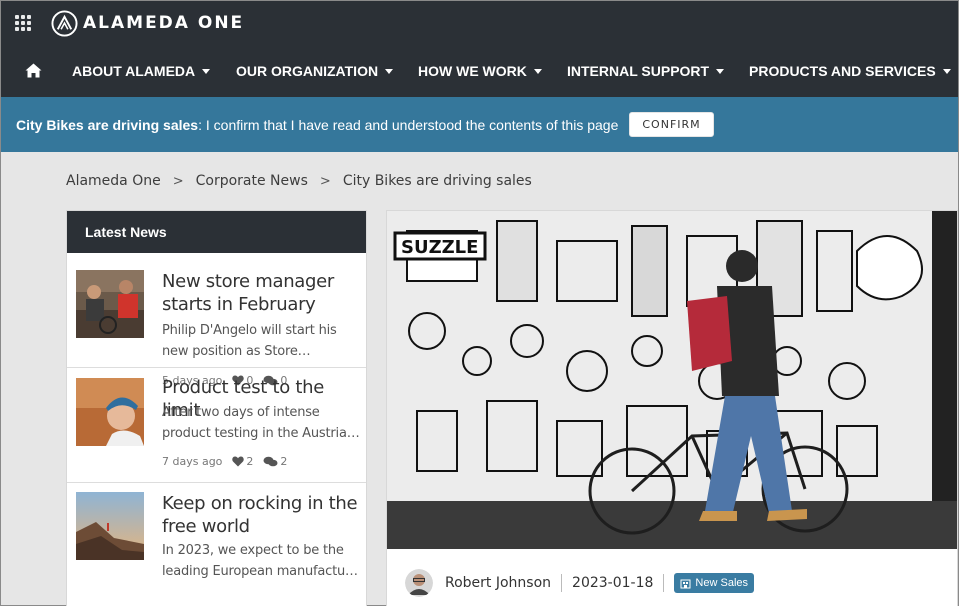 The width and height of the screenshot is (959, 606). Describe the element at coordinates (252, 181) in the screenshot. I see `breadcrumb-item-corporate-news: Corporate News` at that location.